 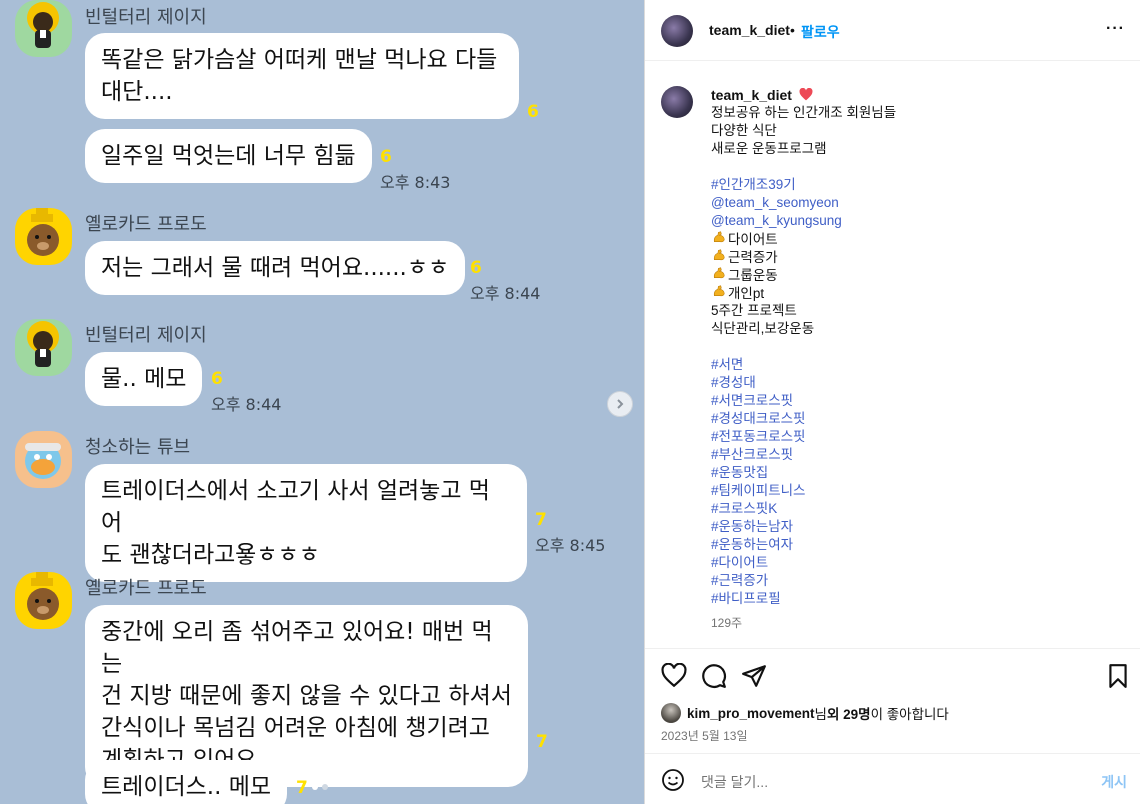 I want to click on message-line: 일주일 먹엇는데 너무 힘듦, so click(x=228, y=156).